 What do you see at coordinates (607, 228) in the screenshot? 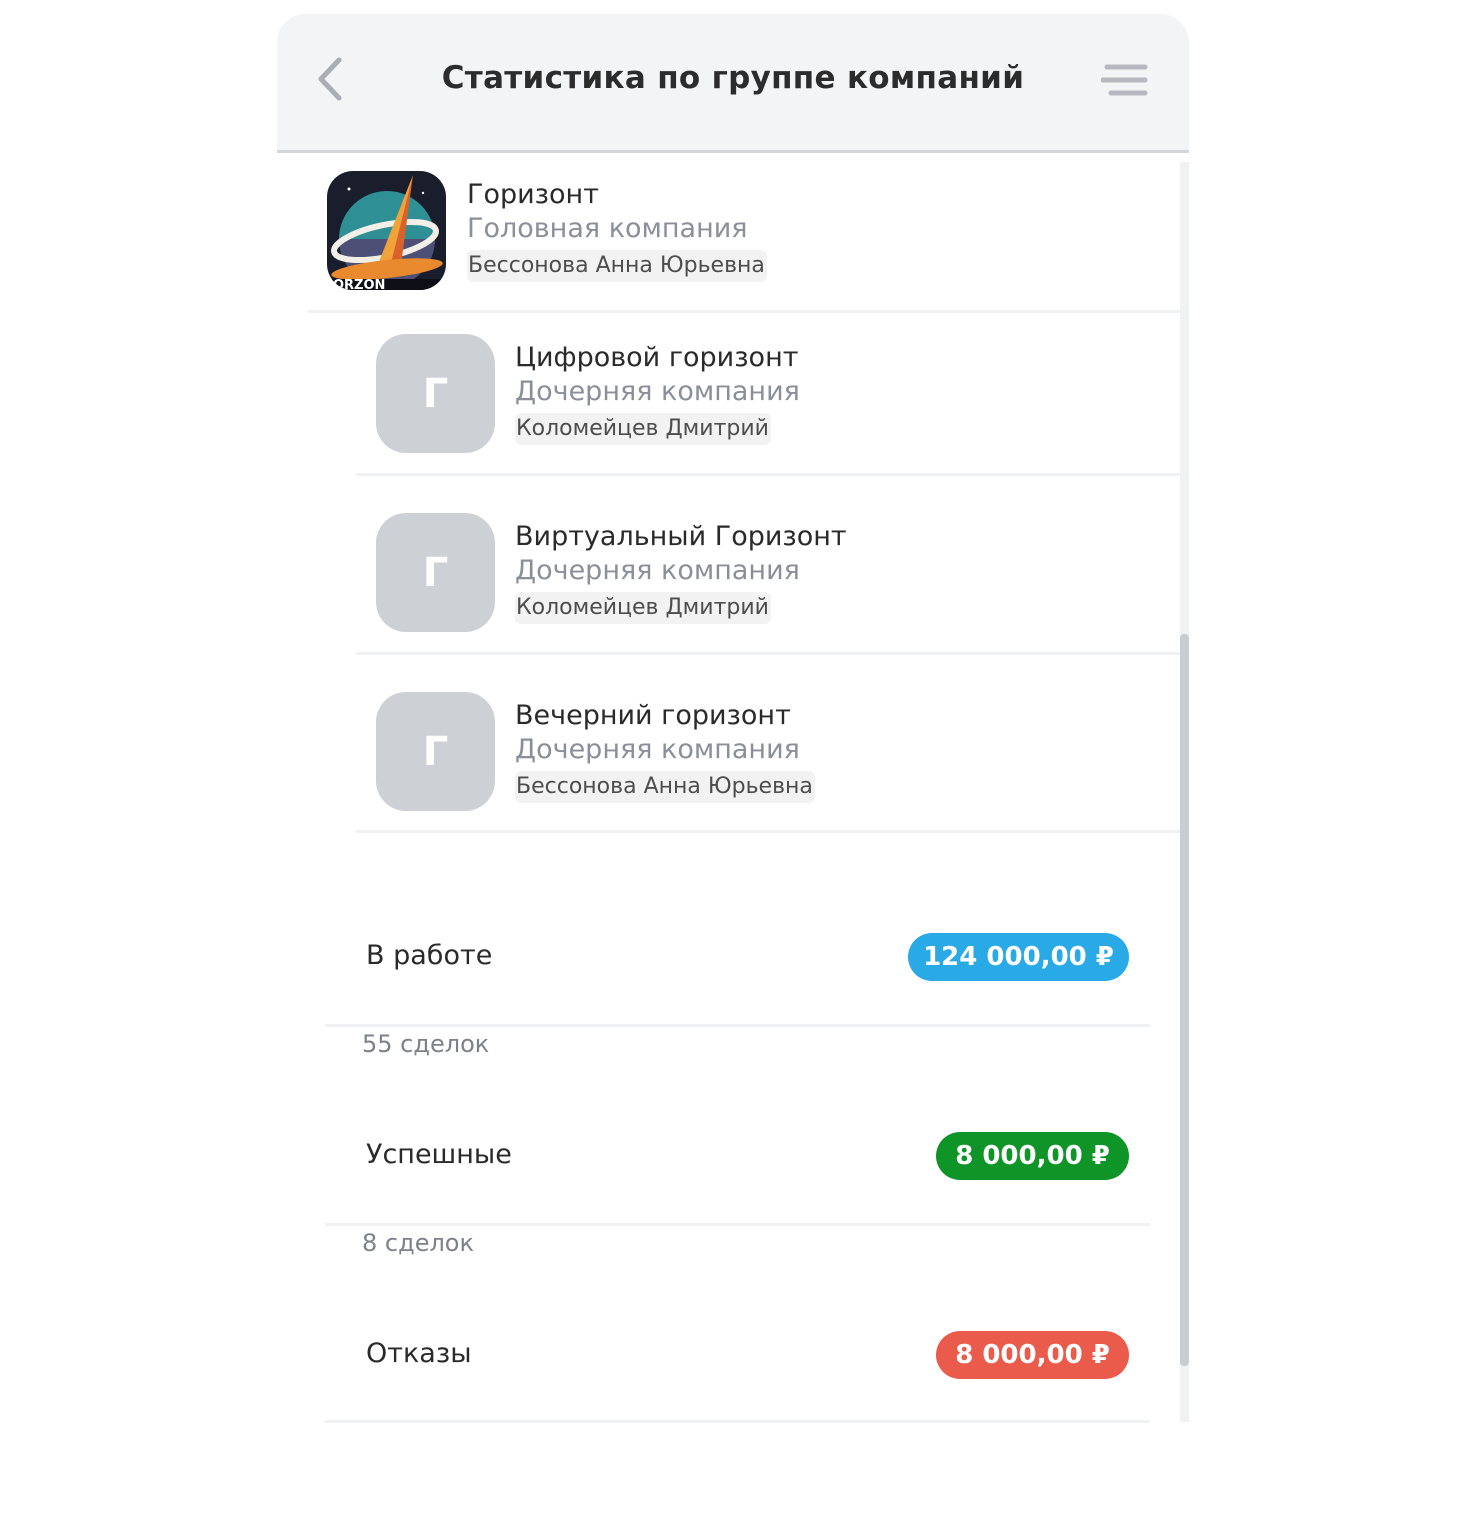
I see `company-type: Головная компания` at bounding box center [607, 228].